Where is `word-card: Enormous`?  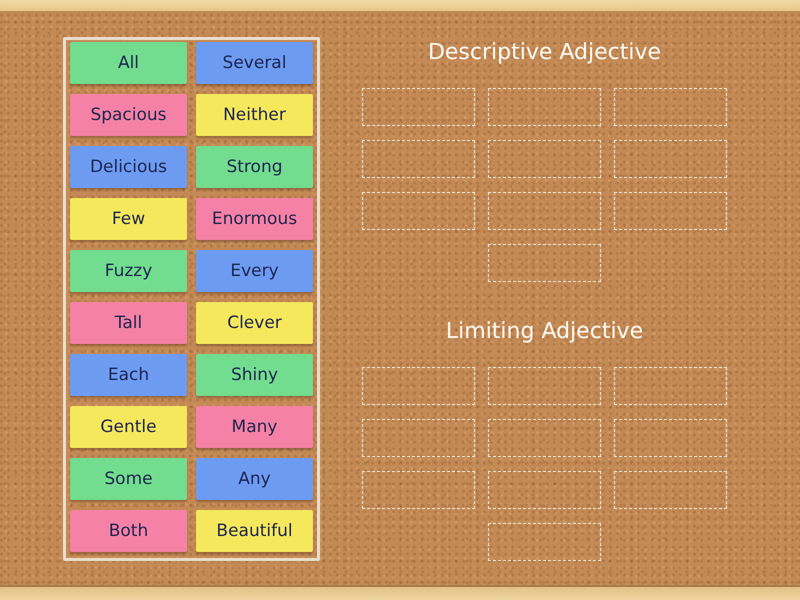
word-card: Enormous is located at coordinates (254, 219).